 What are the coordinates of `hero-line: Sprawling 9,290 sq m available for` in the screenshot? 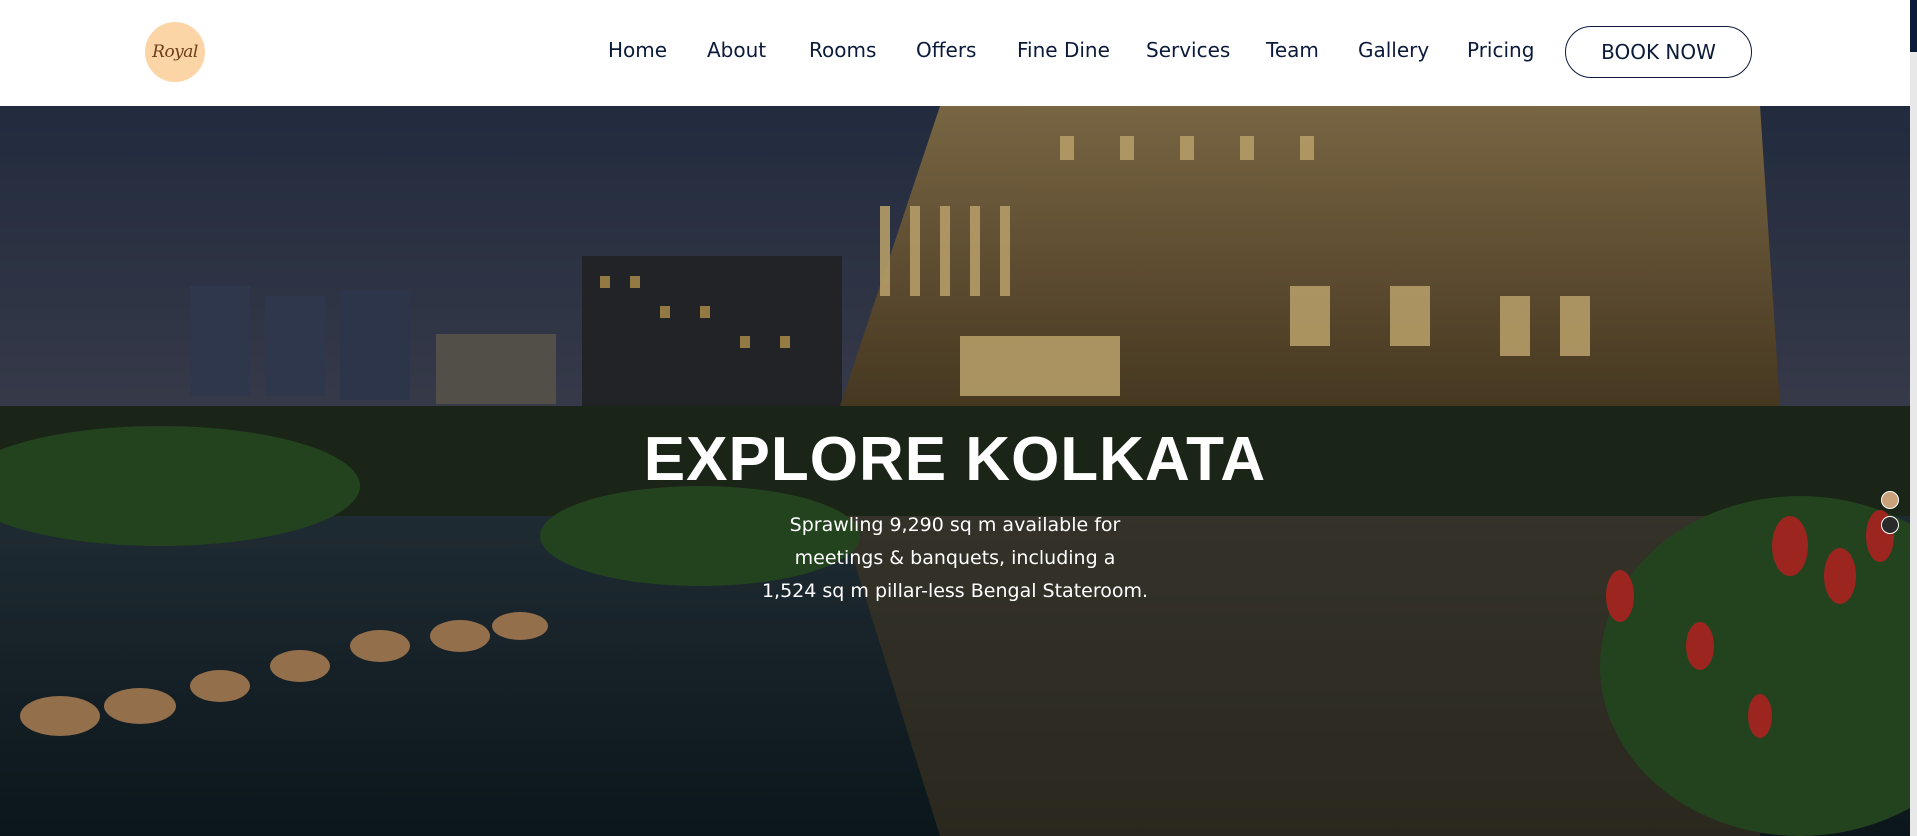 It's located at (955, 525).